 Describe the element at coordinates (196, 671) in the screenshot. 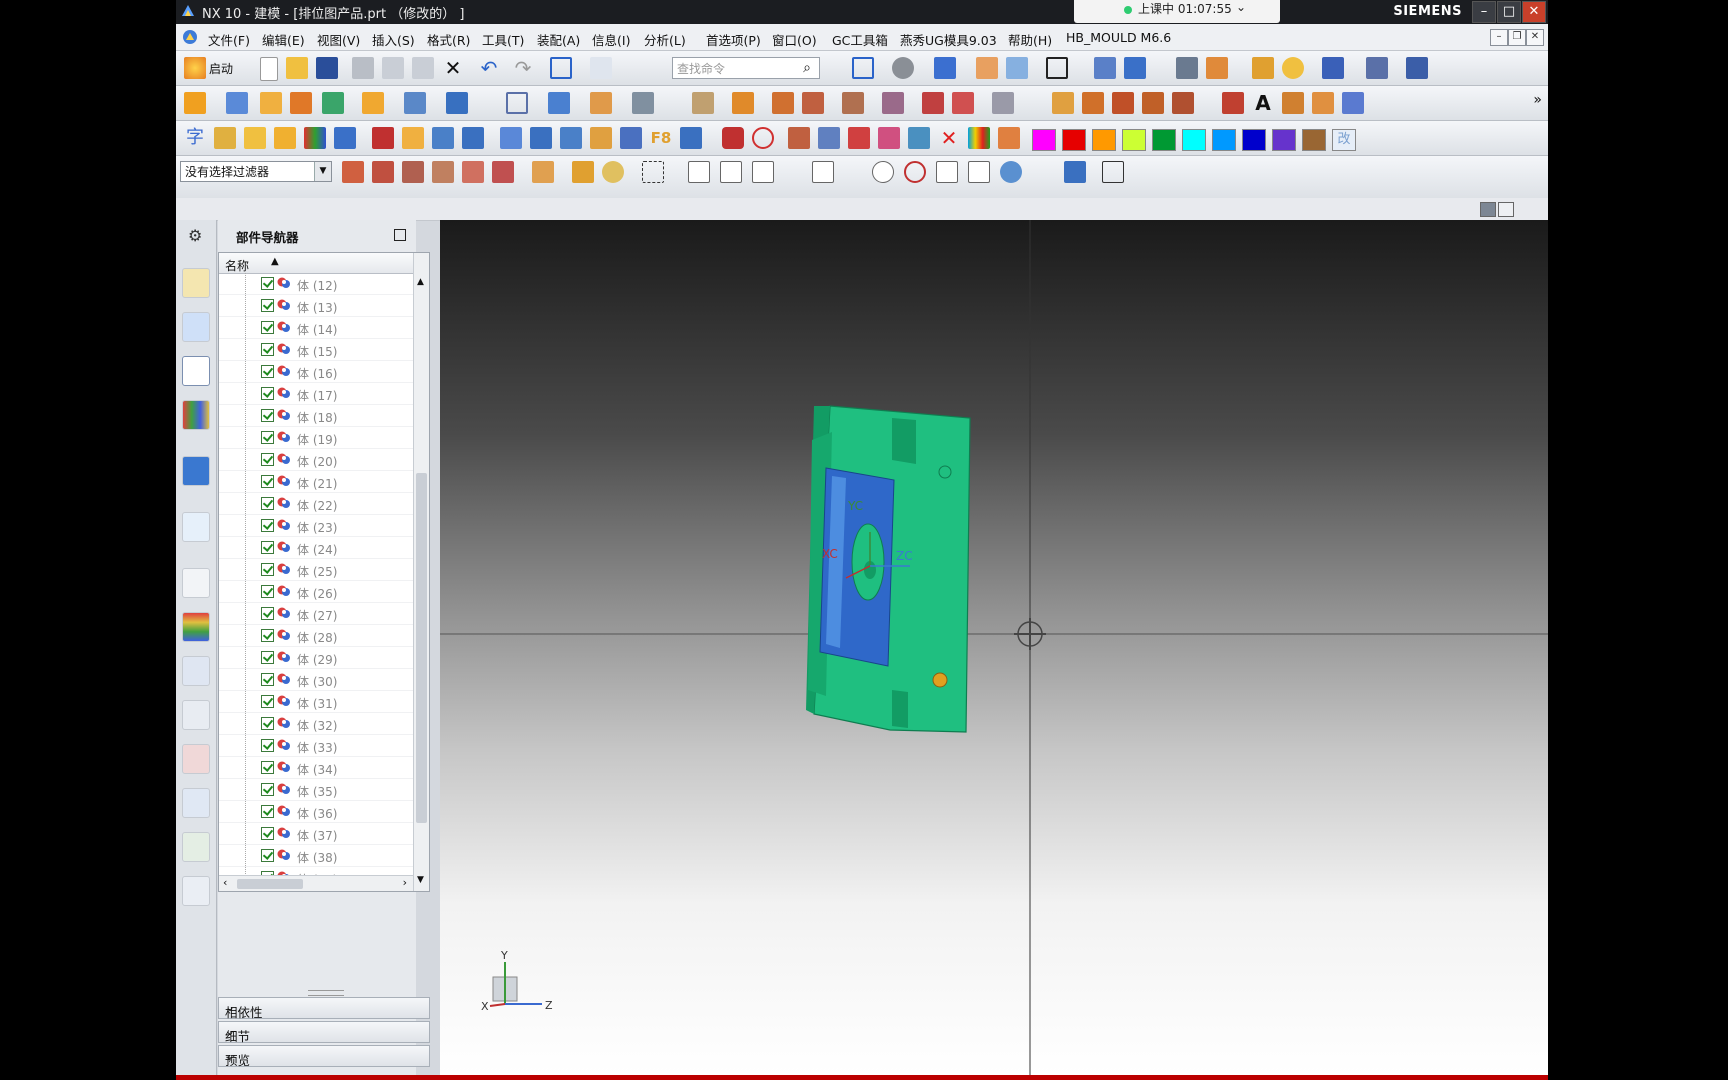

I see `process-studio-icon` at that location.